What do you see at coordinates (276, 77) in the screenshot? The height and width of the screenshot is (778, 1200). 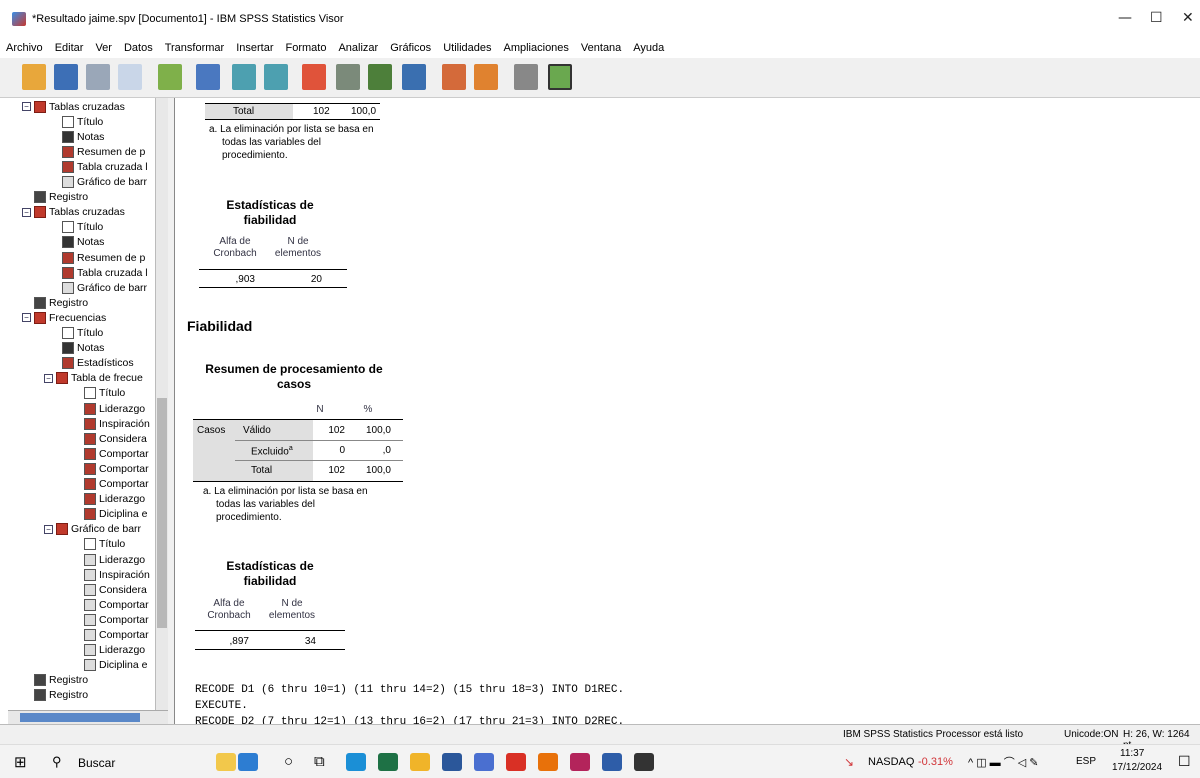 I see `redo-icon` at bounding box center [276, 77].